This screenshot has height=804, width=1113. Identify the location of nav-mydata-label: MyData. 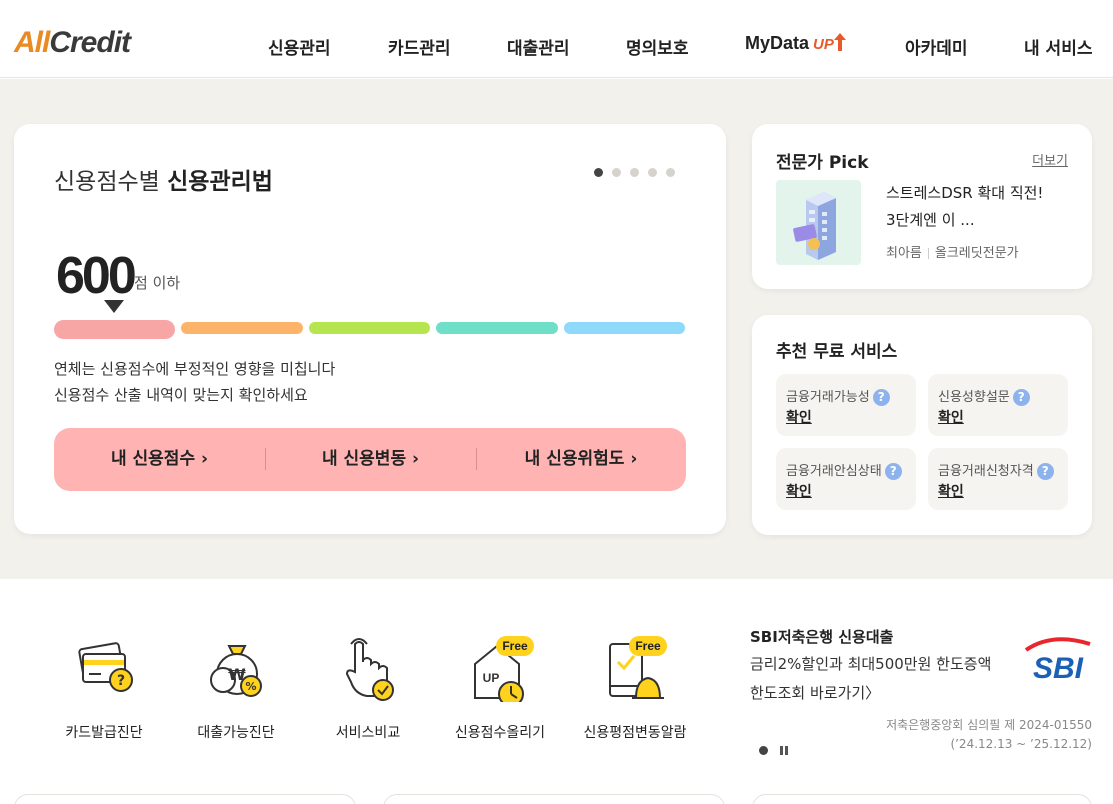
(777, 43).